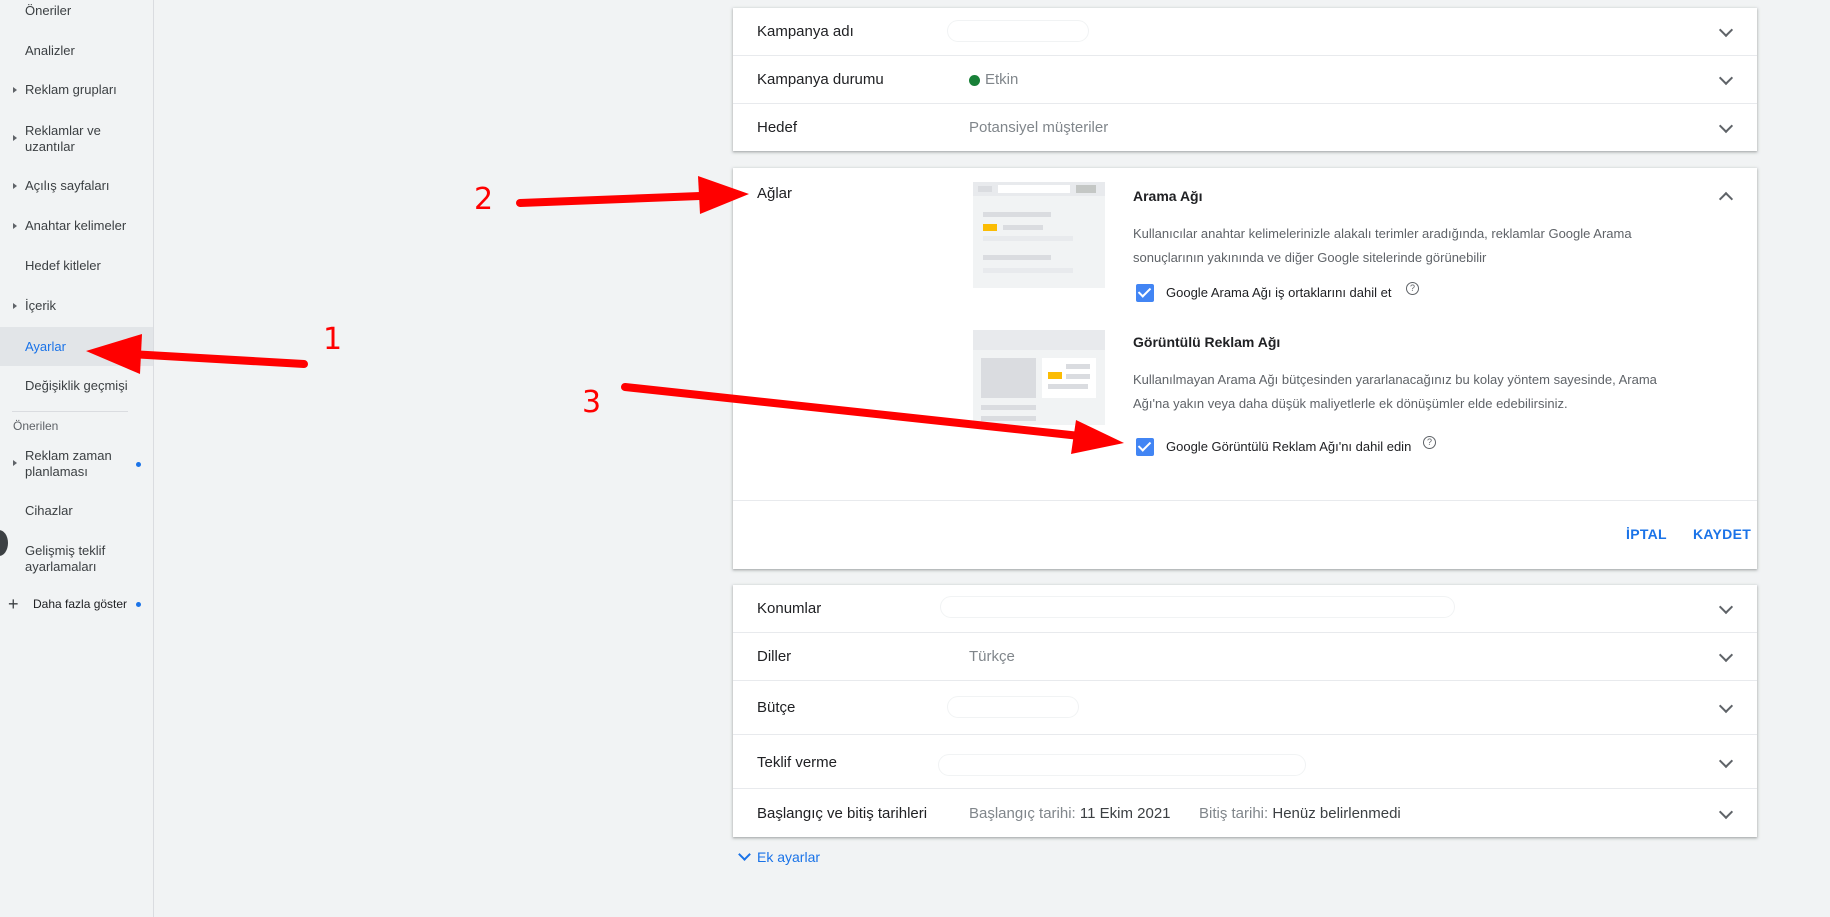 The width and height of the screenshot is (1830, 917). I want to click on annotation-number-1: 1, so click(333, 339).